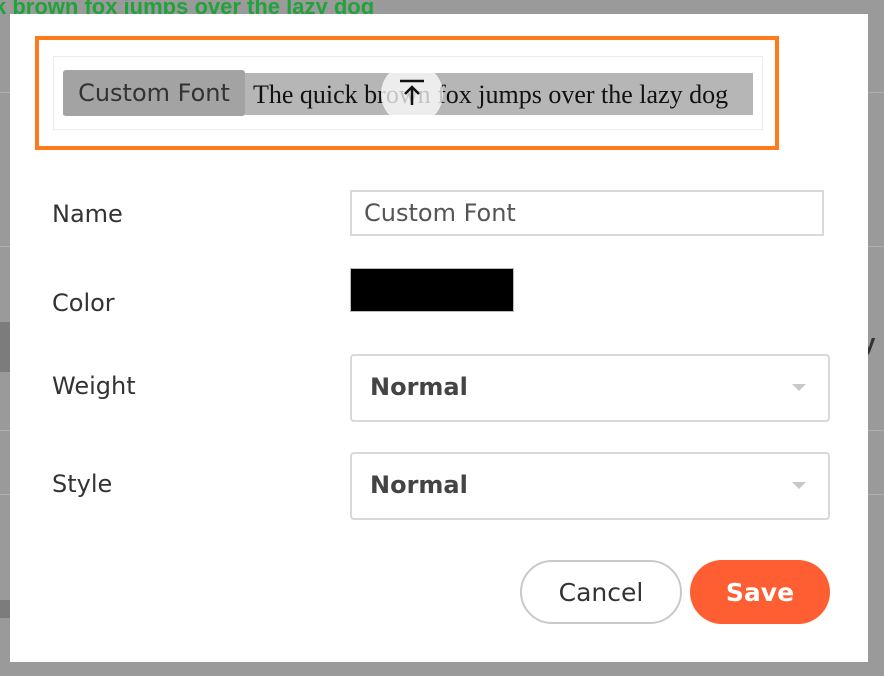  Describe the element at coordinates (82, 484) in the screenshot. I see `style-label: Style` at that location.